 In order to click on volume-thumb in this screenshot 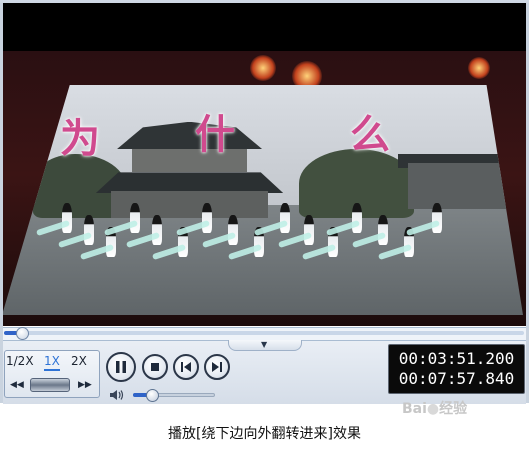, I will do `click(152, 395)`.